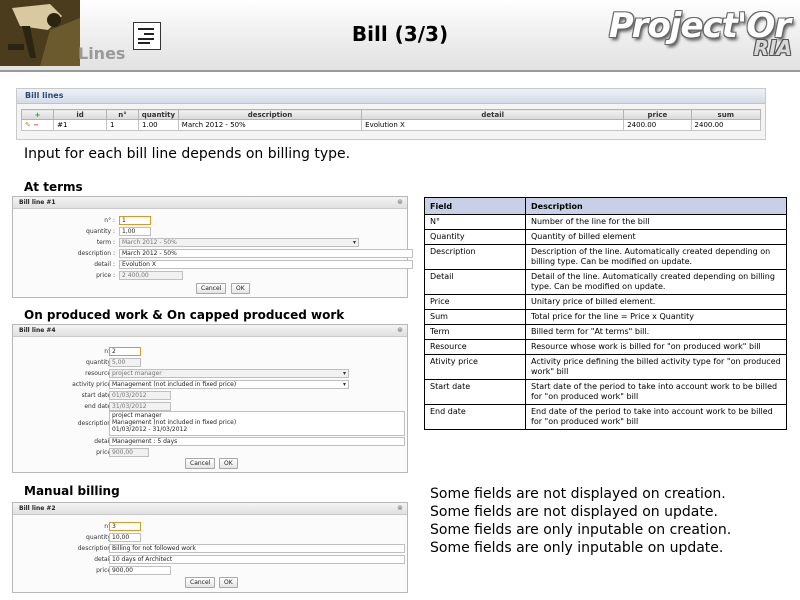 This screenshot has width=800, height=600. Describe the element at coordinates (475, 347) in the screenshot. I see `field-name: Resource` at that location.